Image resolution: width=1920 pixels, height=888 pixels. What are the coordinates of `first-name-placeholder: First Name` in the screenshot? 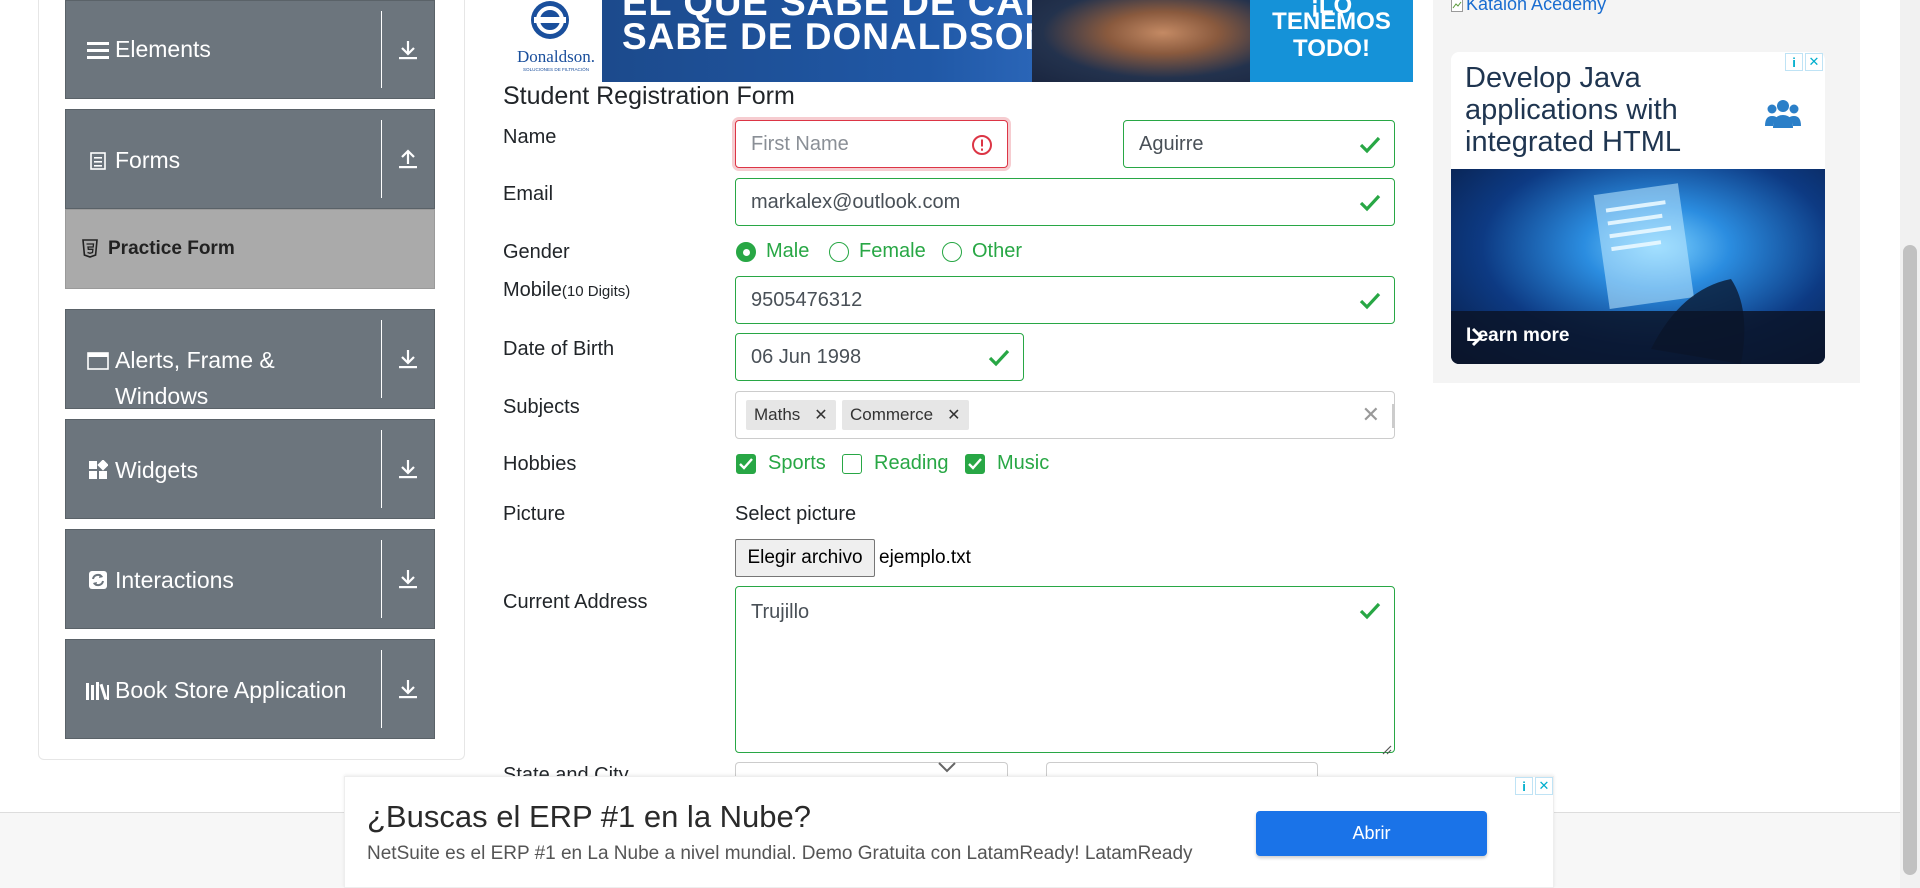 It's located at (800, 143).